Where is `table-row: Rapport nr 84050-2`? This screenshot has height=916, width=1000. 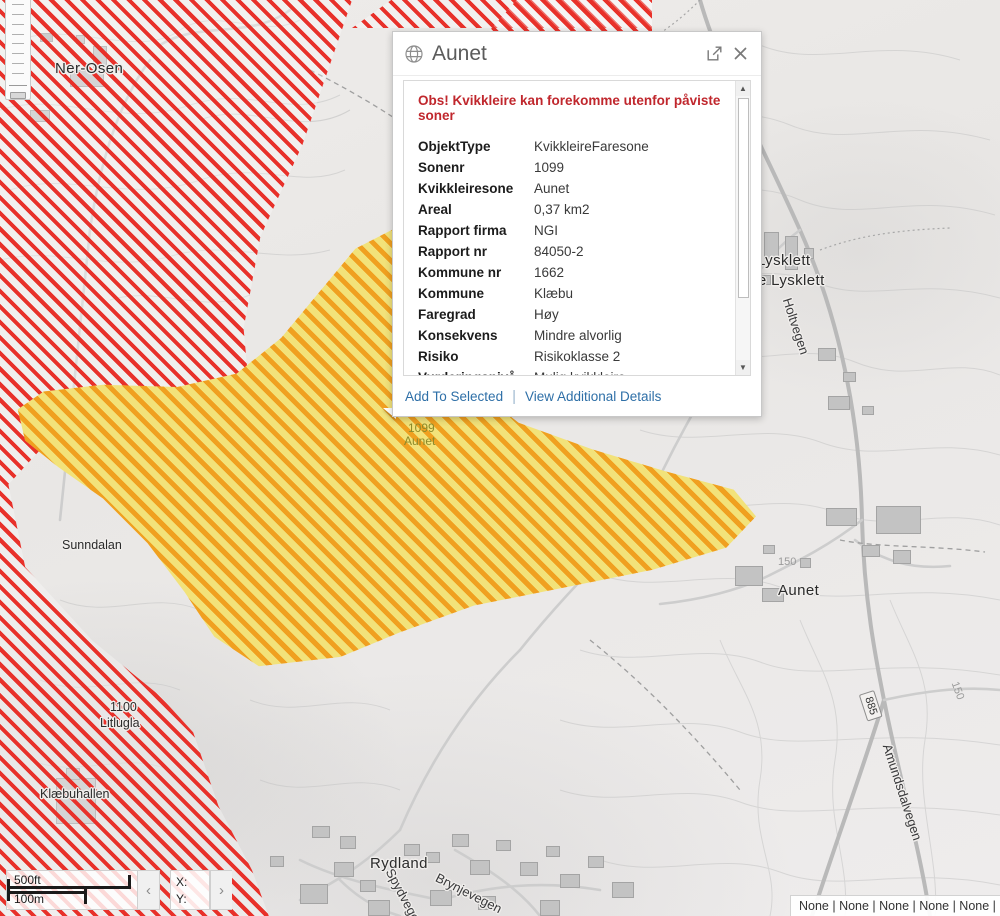 table-row: Rapport nr 84050-2 is located at coordinates (534, 254).